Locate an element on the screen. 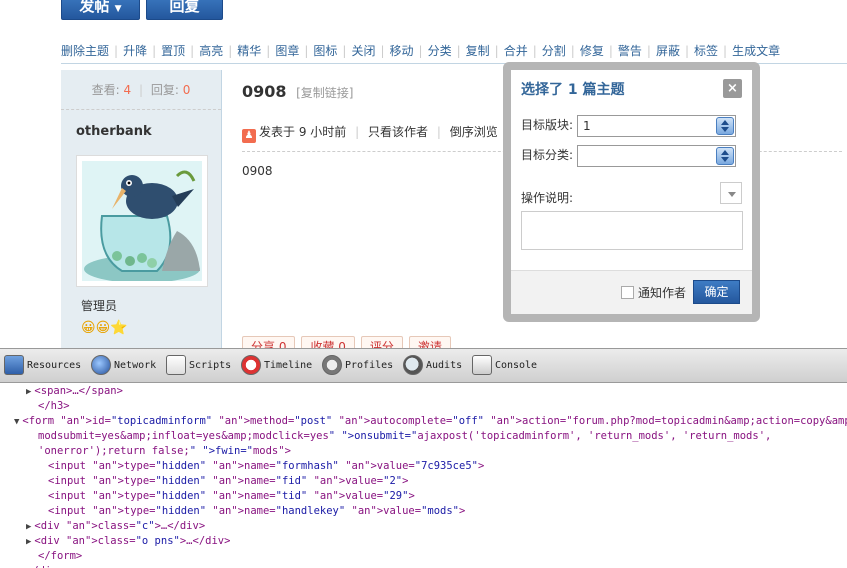 This screenshot has width=847, height=568. views-count: 4 is located at coordinates (127, 90).